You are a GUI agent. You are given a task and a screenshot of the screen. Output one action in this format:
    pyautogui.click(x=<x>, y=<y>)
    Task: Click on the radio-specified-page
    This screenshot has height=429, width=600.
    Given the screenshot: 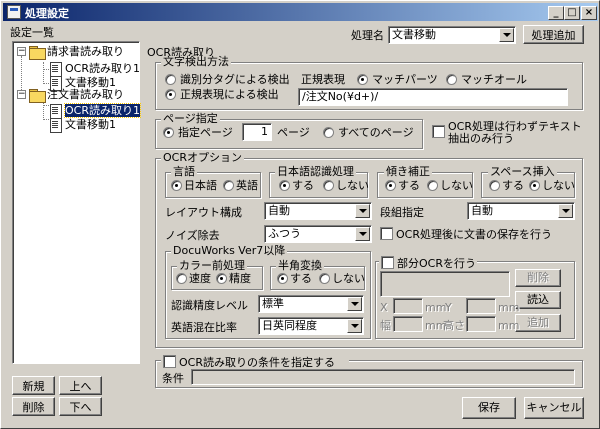 What is the action you would take?
    pyautogui.click(x=168, y=132)
    